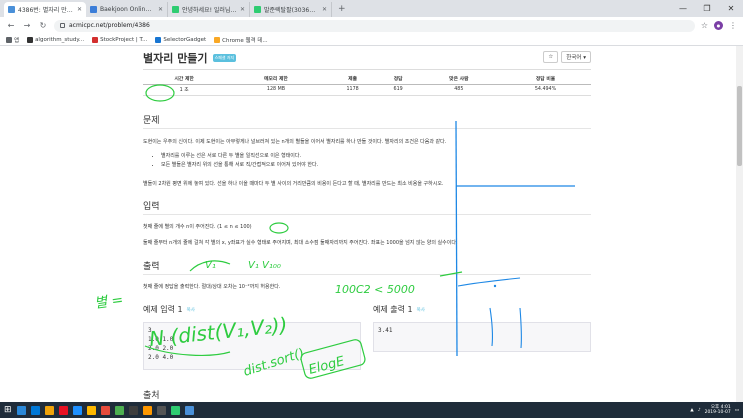  What do you see at coordinates (35, 410) in the screenshot?
I see `task-view-icon` at bounding box center [35, 410].